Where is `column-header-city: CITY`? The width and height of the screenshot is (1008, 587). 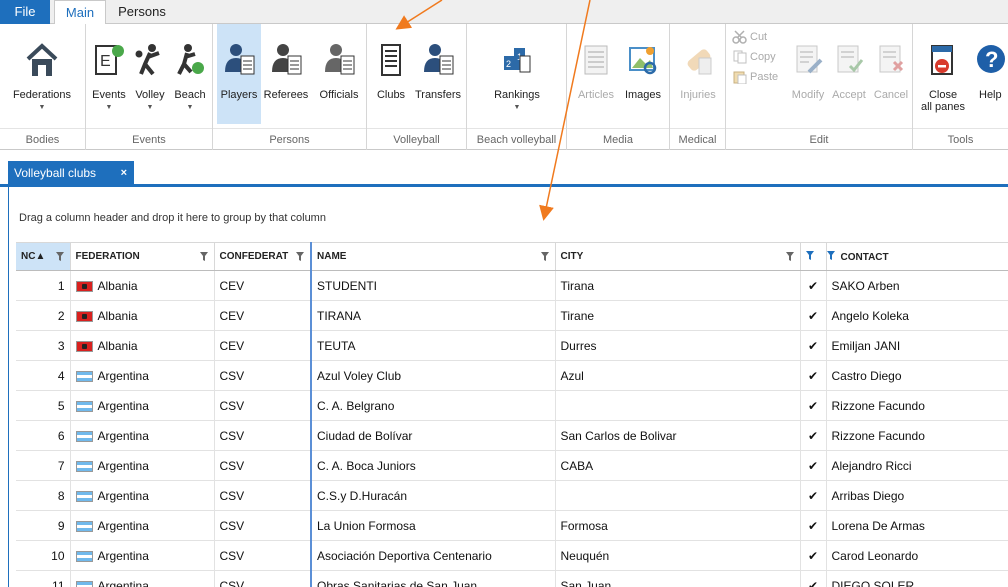
column-header-city: CITY is located at coordinates (678, 256).